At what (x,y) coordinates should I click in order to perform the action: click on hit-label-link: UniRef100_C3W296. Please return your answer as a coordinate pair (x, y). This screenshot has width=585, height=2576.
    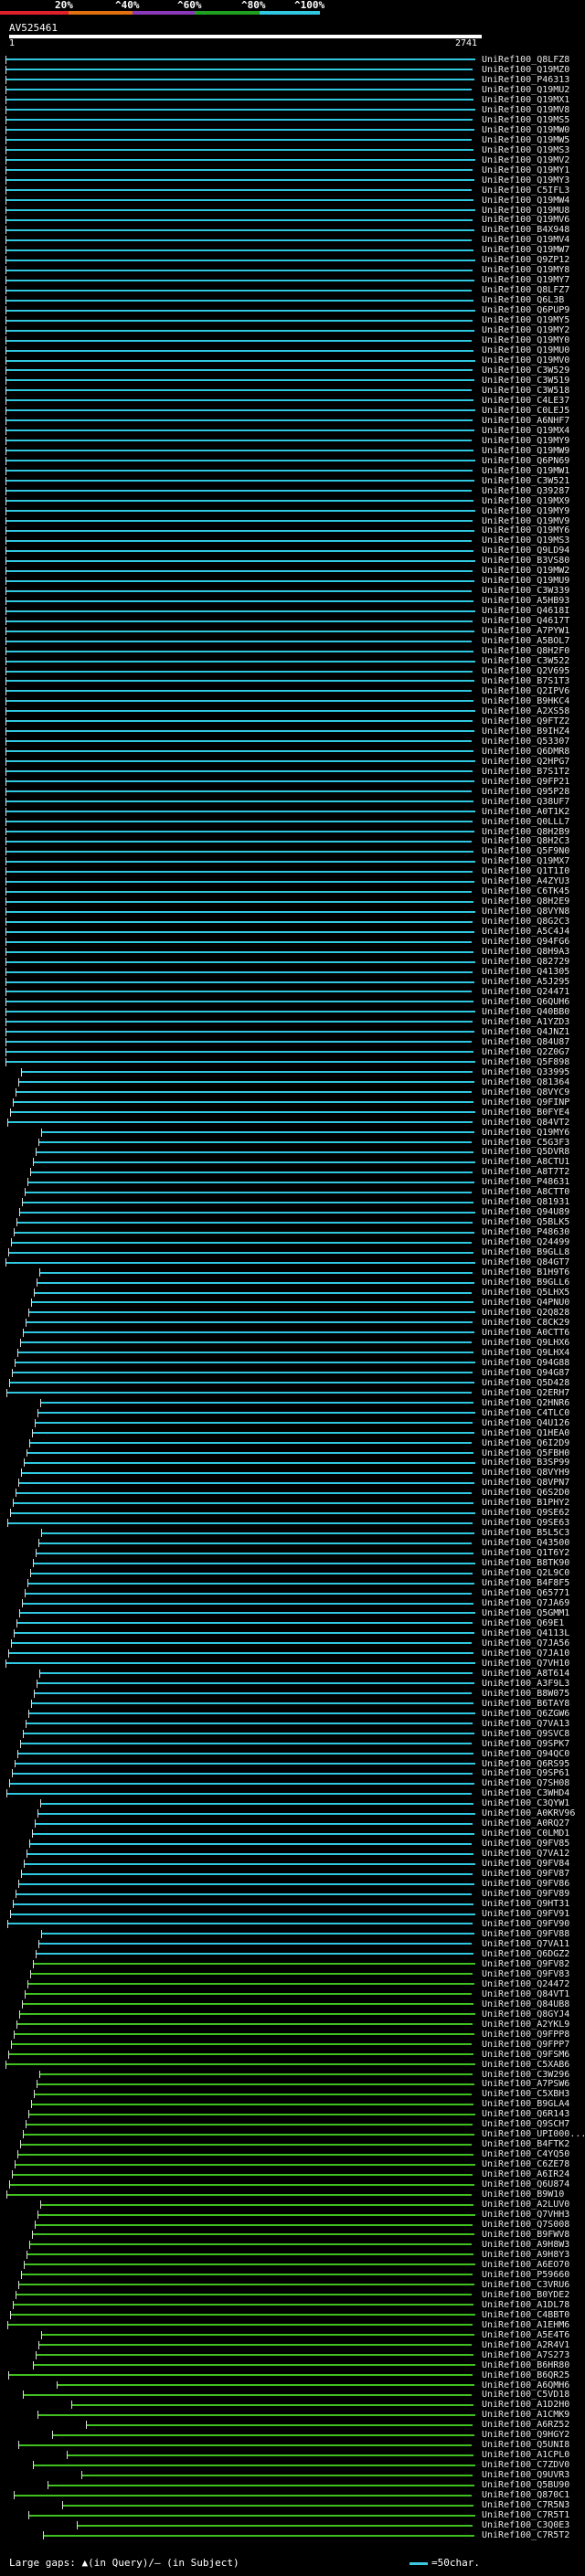
    Looking at the image, I should click on (525, 2075).